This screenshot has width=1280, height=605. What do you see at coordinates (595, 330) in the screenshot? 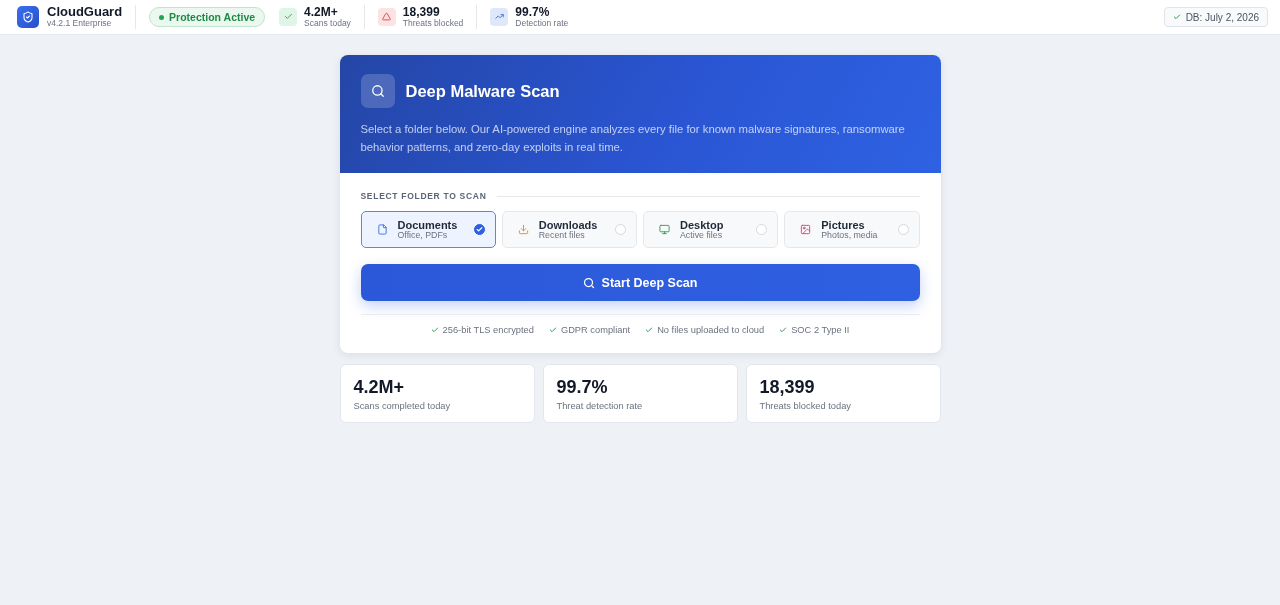
I see `feature-text: GDPR compliant` at bounding box center [595, 330].